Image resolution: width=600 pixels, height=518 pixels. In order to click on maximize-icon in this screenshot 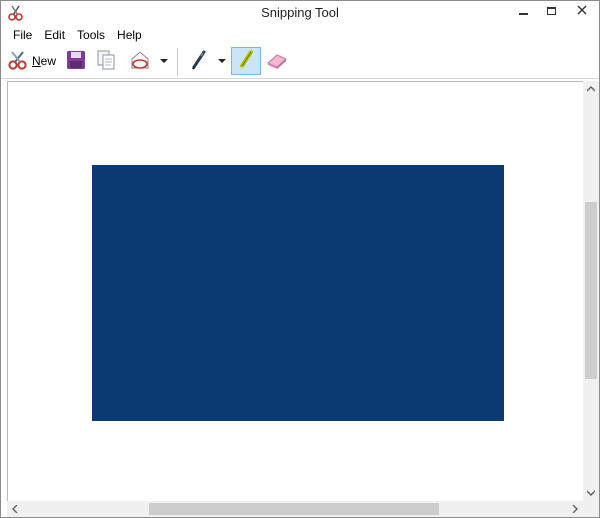, I will do `click(551, 11)`.